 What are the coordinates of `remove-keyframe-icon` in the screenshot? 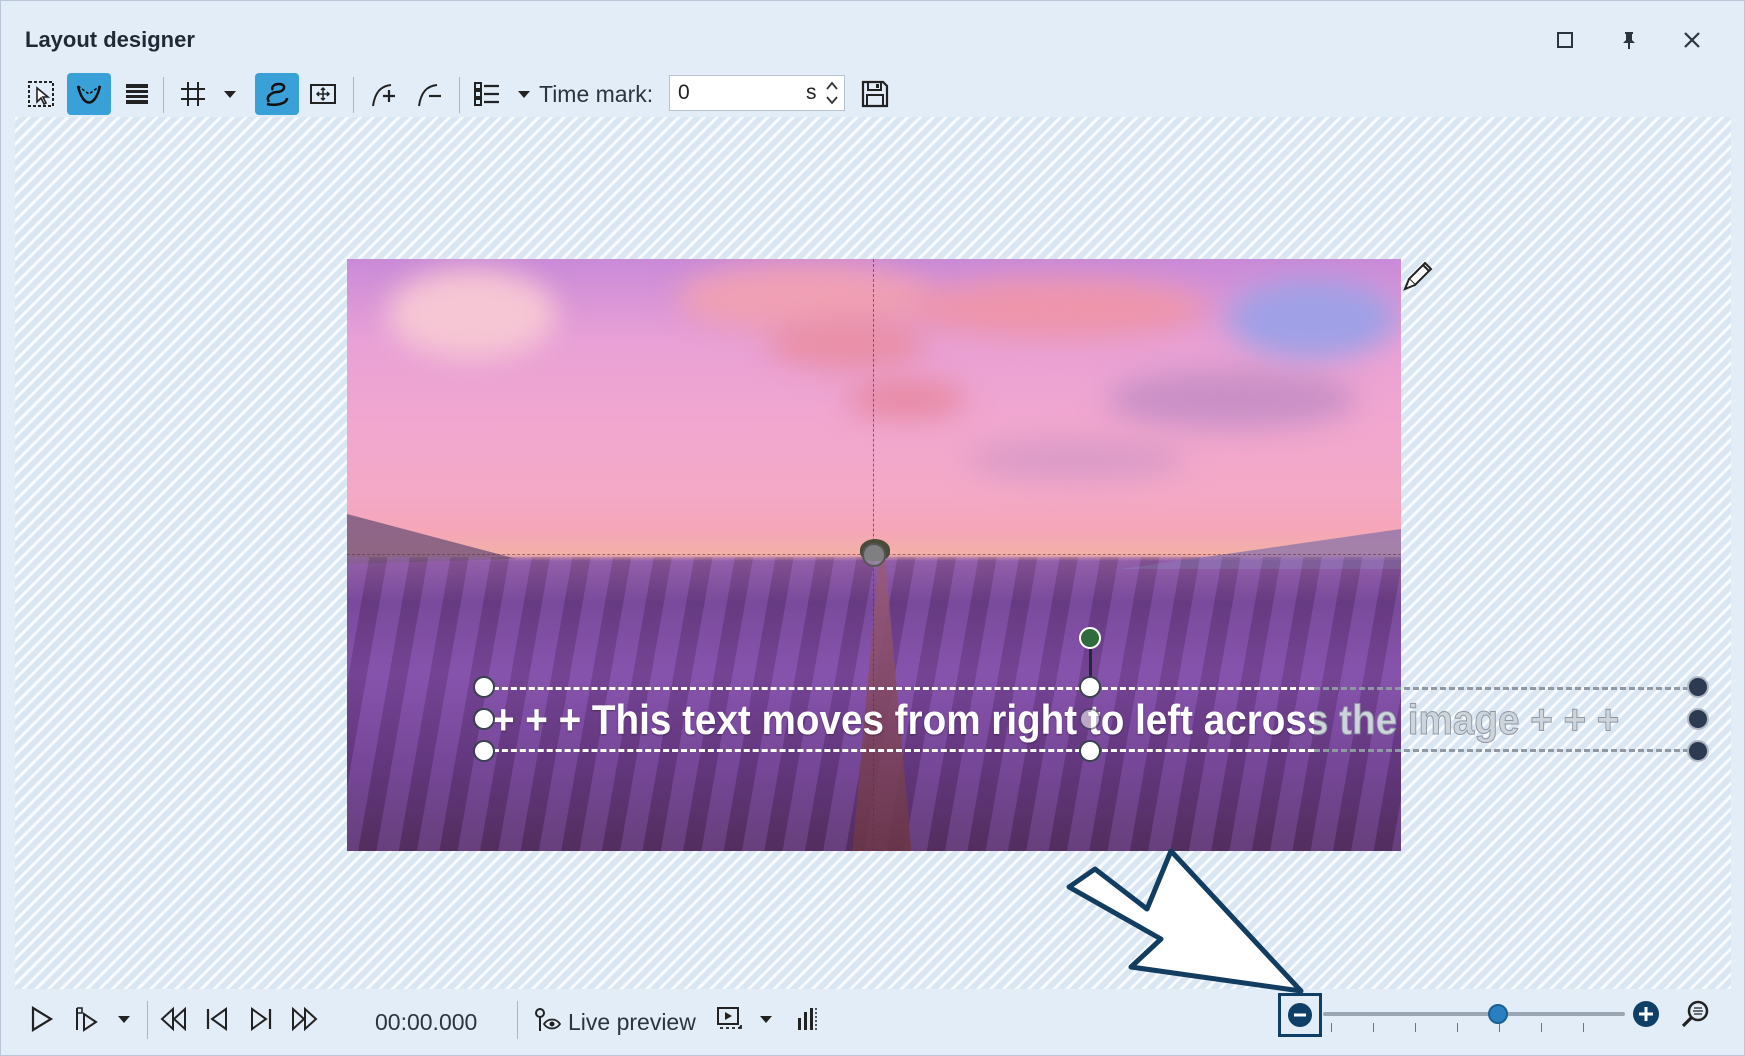 It's located at (429, 95).